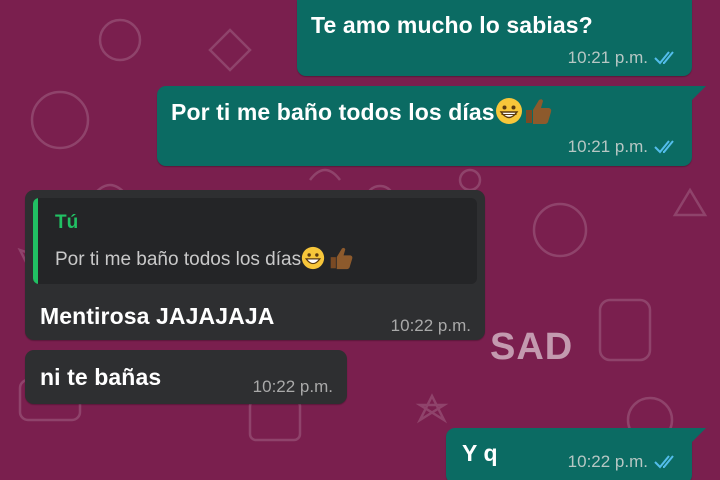 This screenshot has width=720, height=480. What do you see at coordinates (480, 453) in the screenshot?
I see `message-text: Y q` at bounding box center [480, 453].